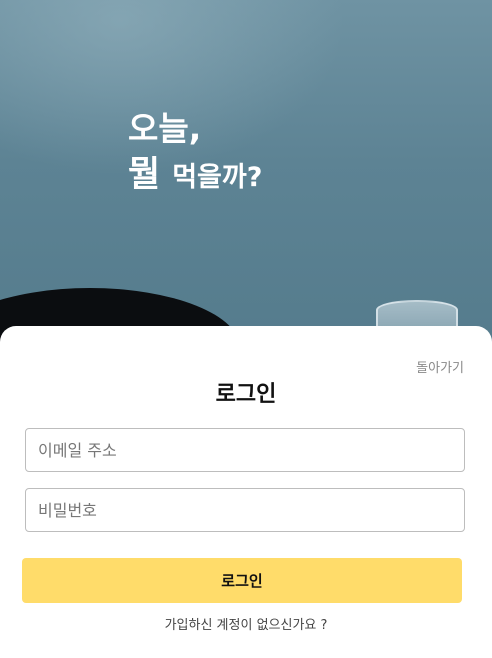 The height and width of the screenshot is (658, 492). Describe the element at coordinates (165, 128) in the screenshot. I see `headline-line-1: 오늘,` at that location.